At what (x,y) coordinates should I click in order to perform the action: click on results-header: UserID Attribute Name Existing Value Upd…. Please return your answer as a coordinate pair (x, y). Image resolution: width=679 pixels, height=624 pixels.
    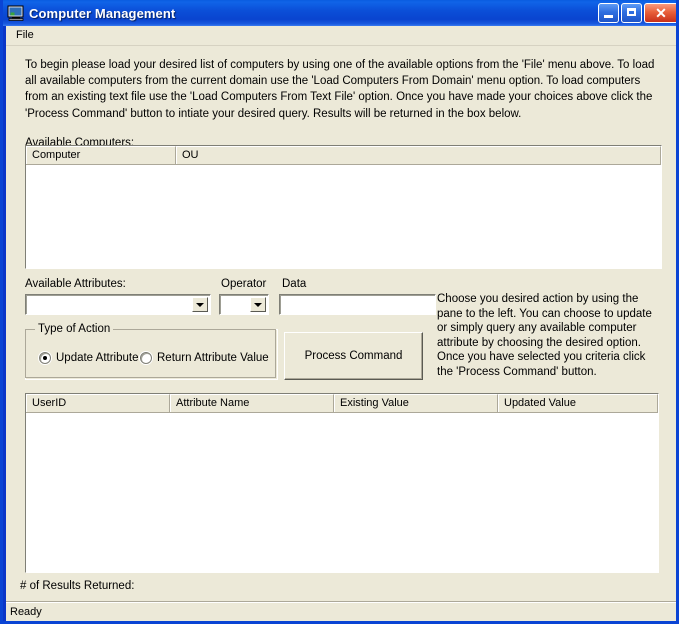
    Looking at the image, I should click on (342, 403).